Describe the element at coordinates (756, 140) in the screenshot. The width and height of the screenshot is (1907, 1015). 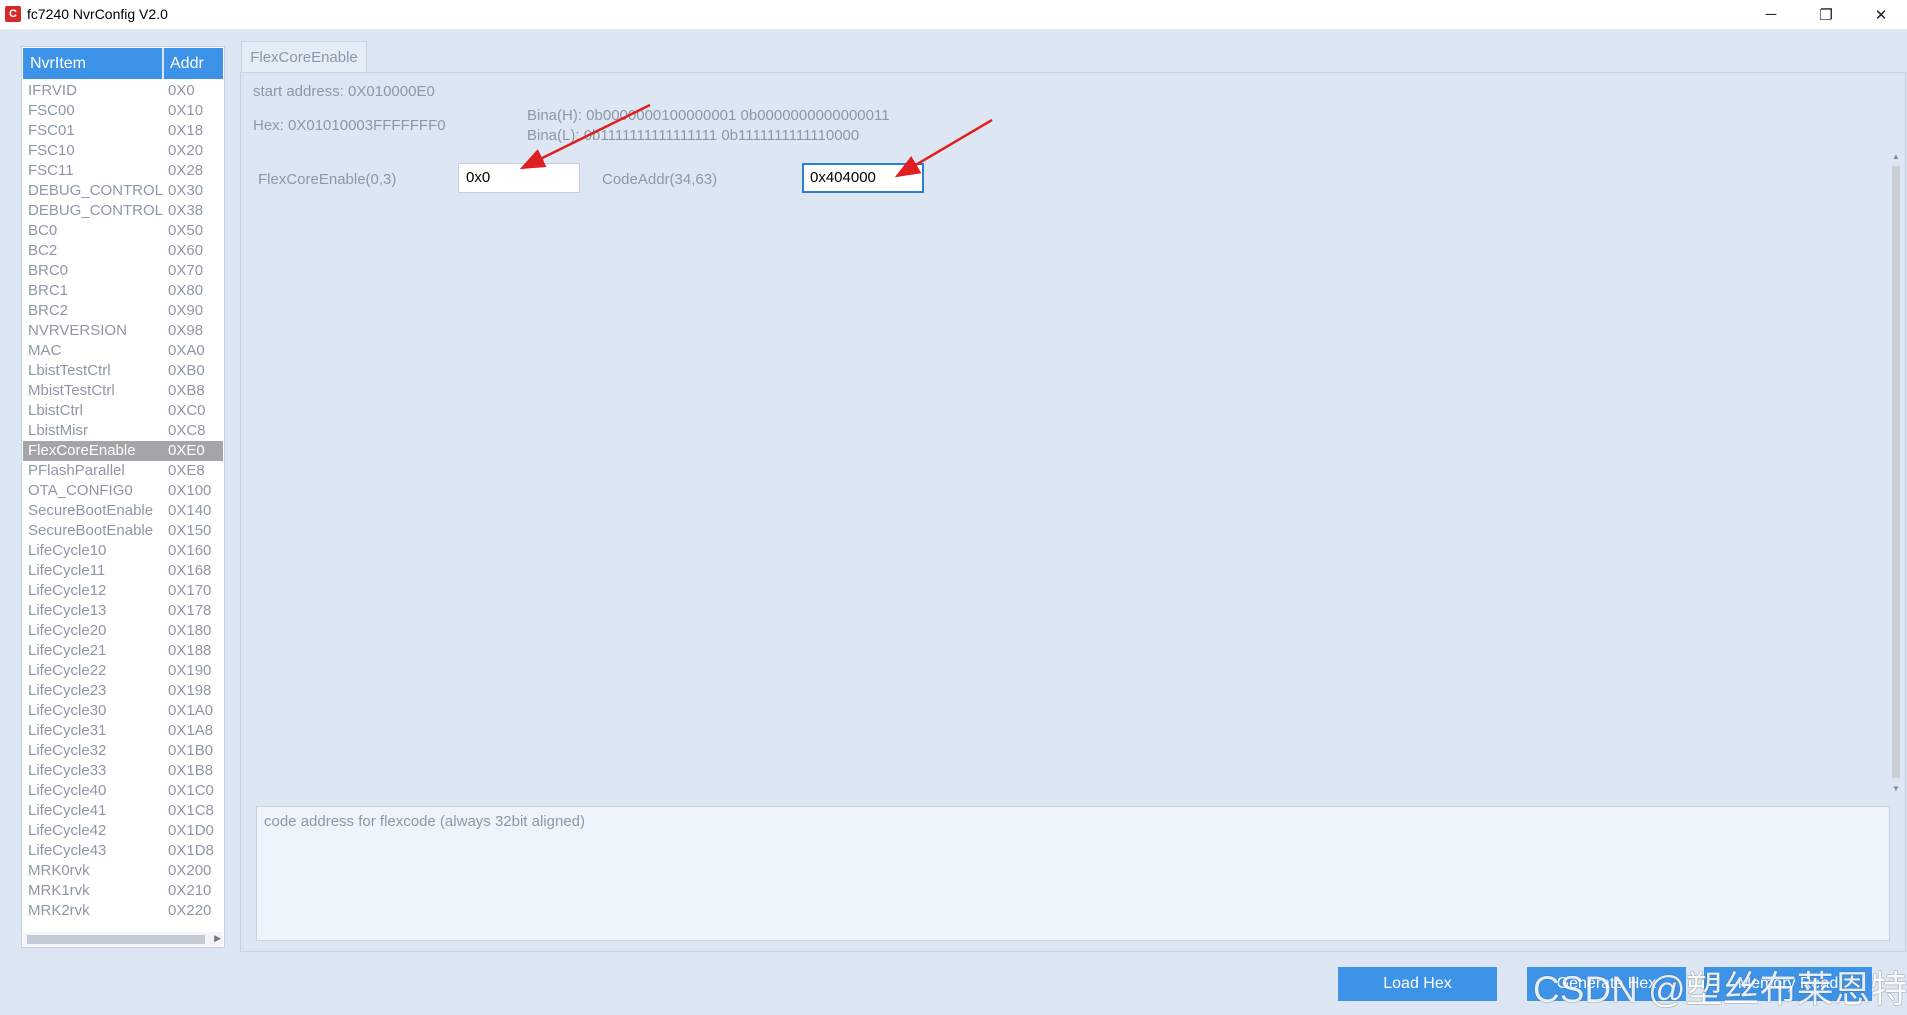
I see `annotation-arrows` at that location.